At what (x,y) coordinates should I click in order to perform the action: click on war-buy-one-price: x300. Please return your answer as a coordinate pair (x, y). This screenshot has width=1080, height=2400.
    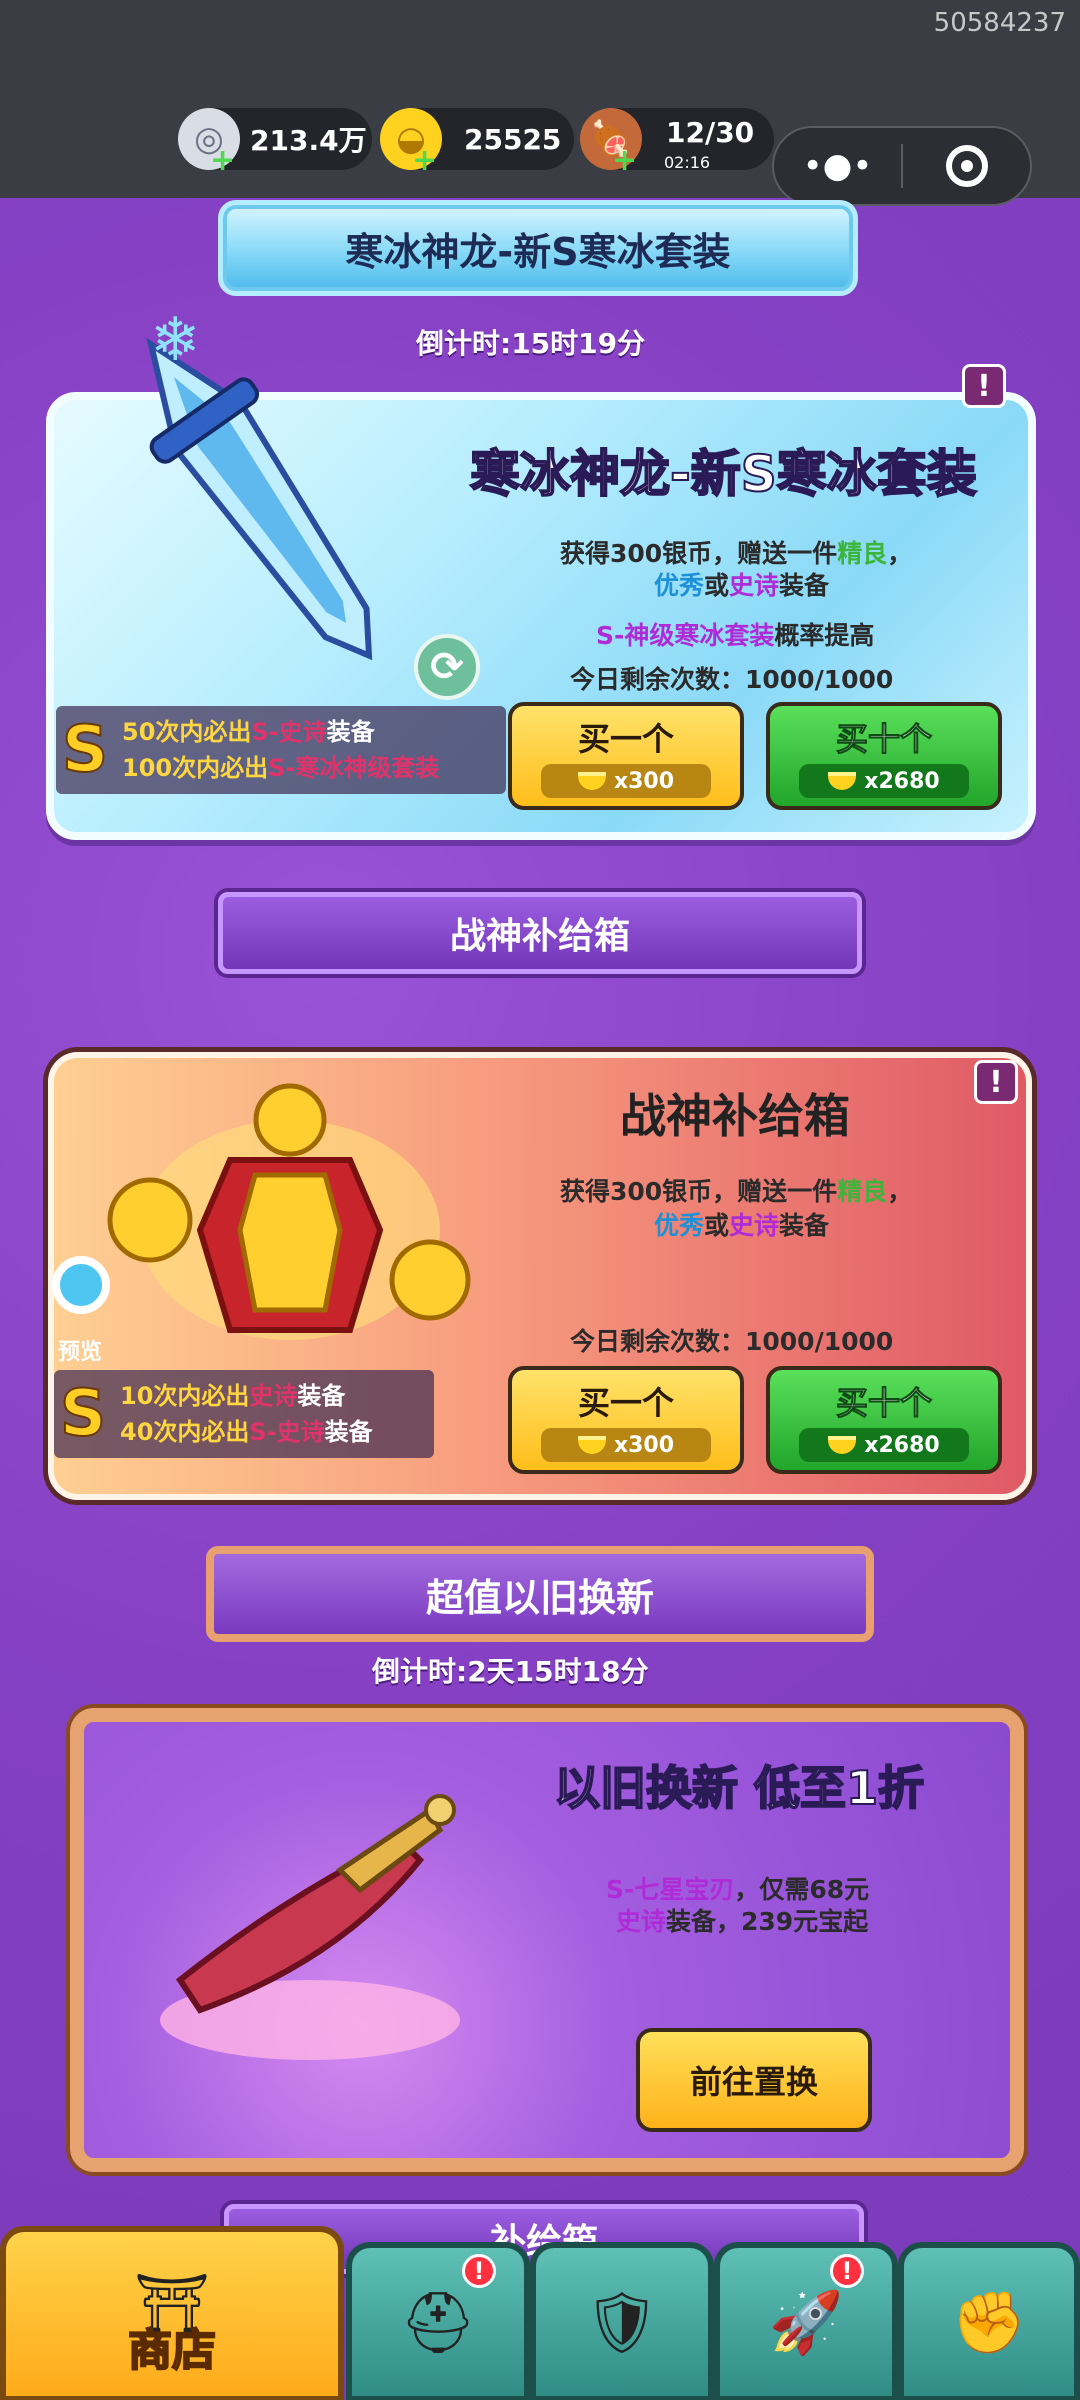
    Looking at the image, I should click on (626, 1445).